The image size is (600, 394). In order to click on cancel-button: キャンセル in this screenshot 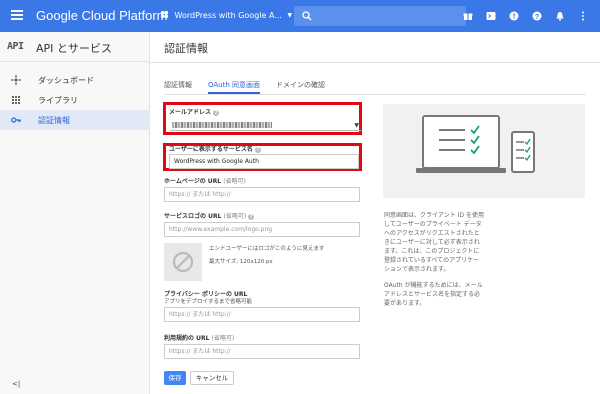, I will do `click(212, 378)`.